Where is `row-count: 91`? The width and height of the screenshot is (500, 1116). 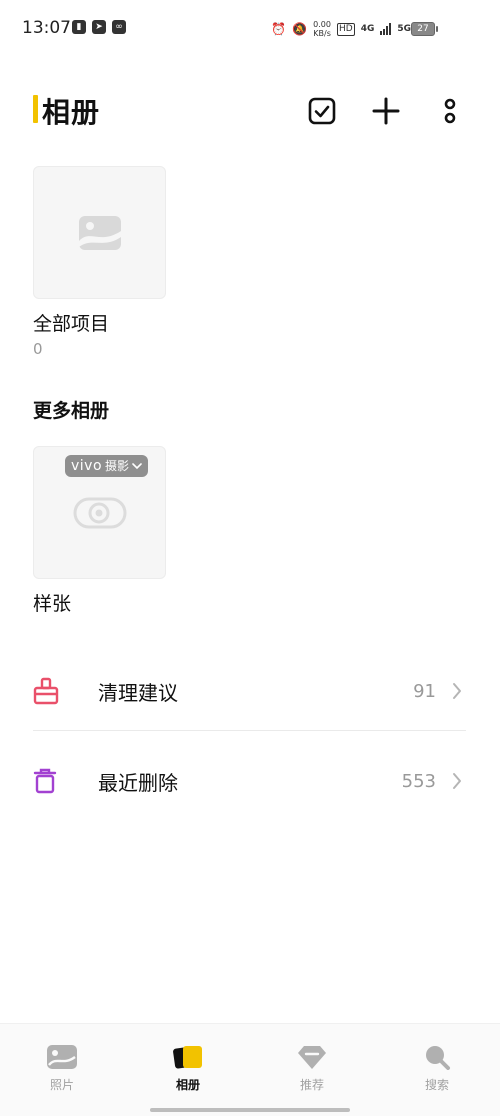
row-count: 91 is located at coordinates (424, 691).